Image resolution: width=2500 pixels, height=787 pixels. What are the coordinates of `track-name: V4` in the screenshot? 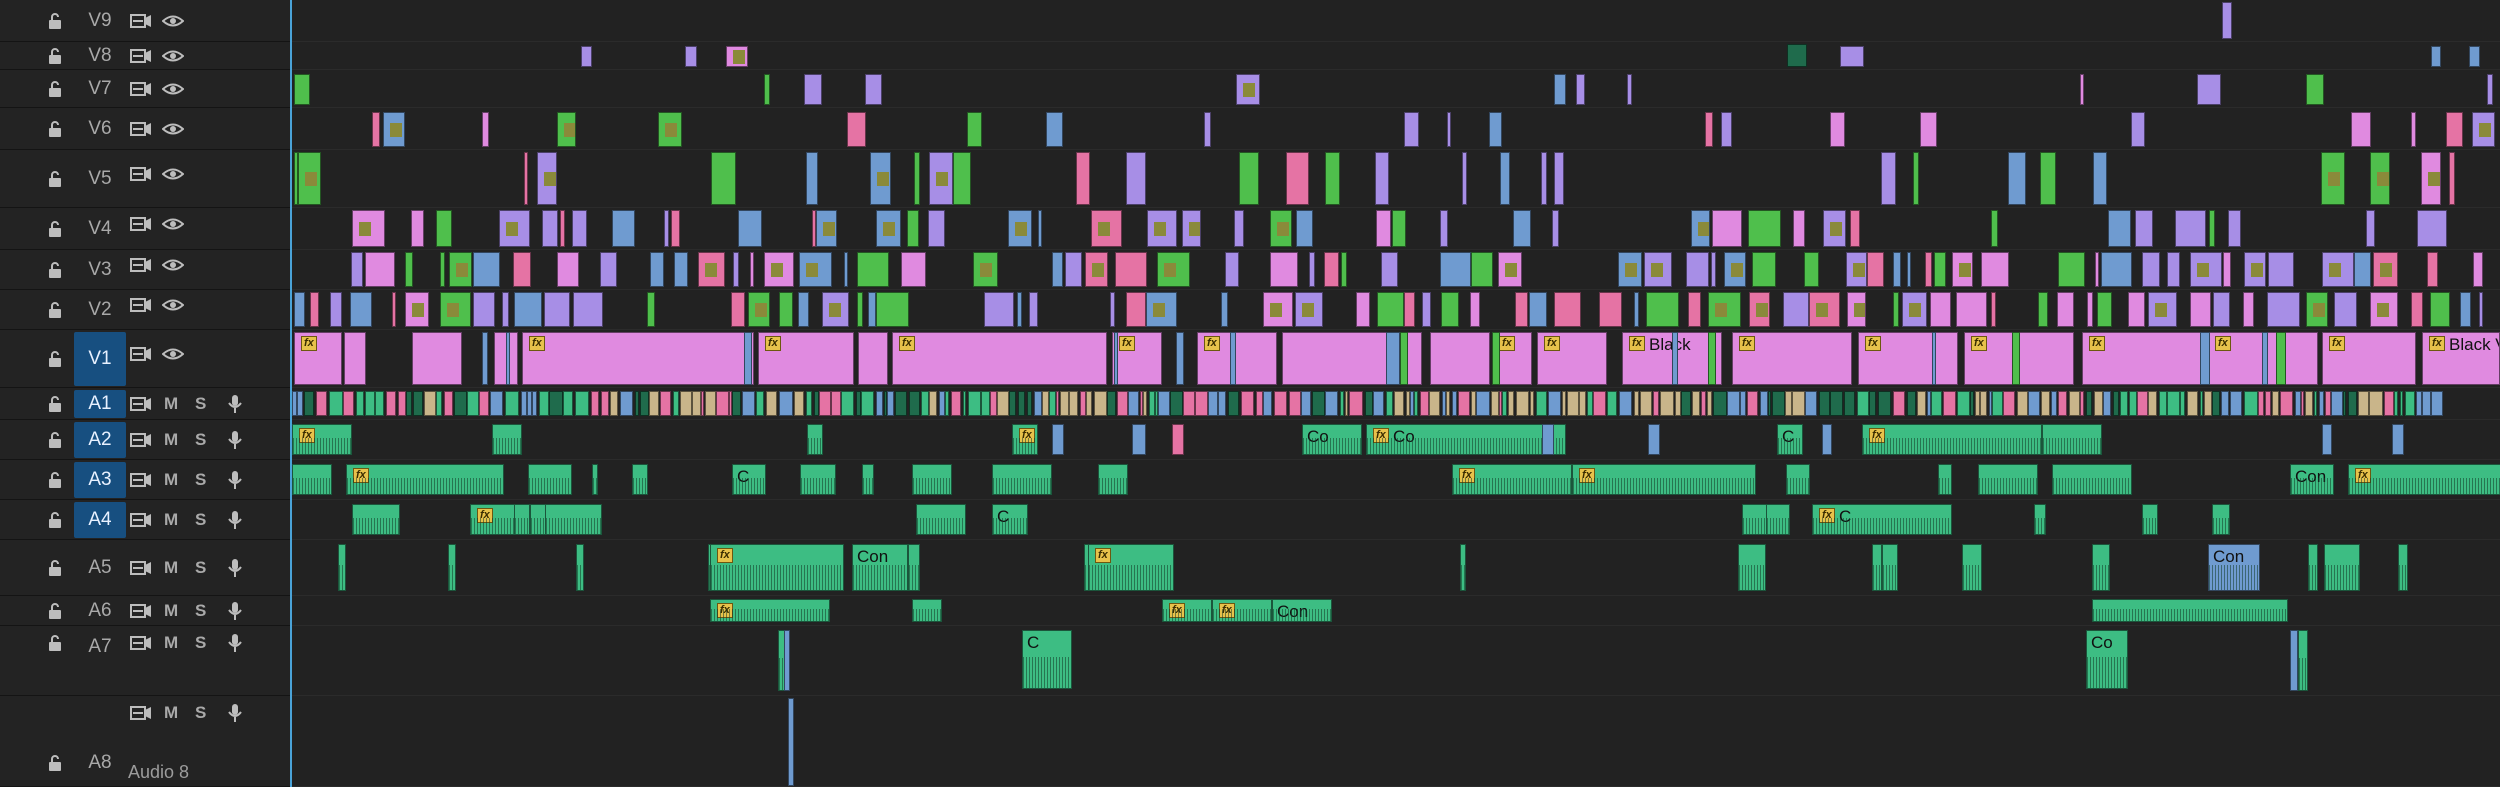 It's located at (100, 229).